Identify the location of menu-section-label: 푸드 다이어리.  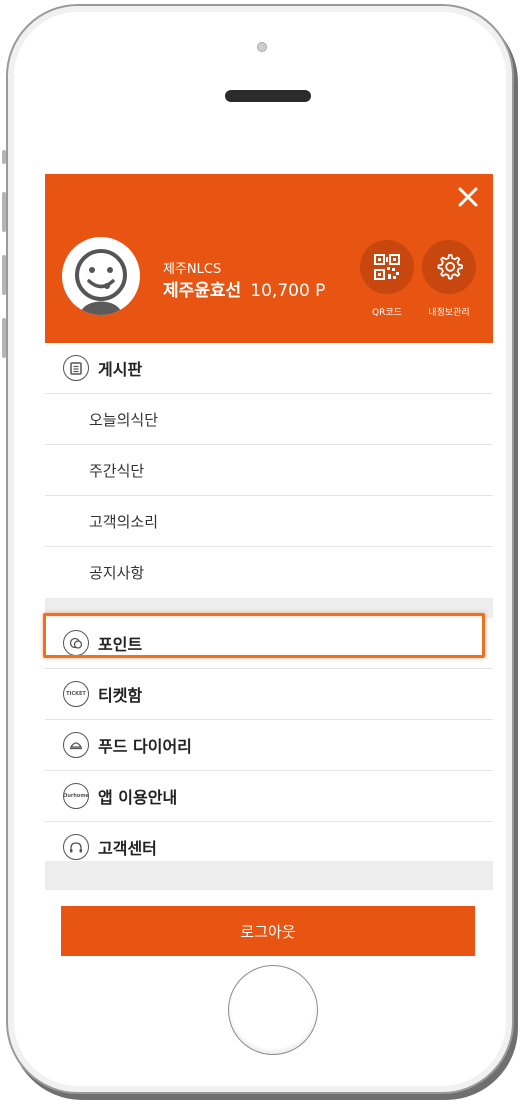
(145, 746).